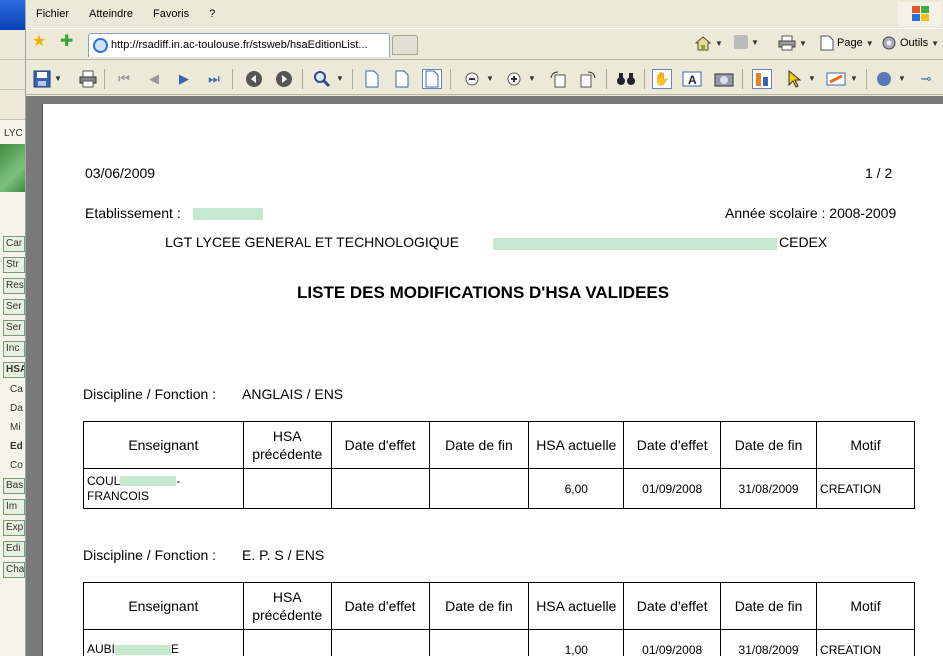  I want to click on camera-icon, so click(724, 80).